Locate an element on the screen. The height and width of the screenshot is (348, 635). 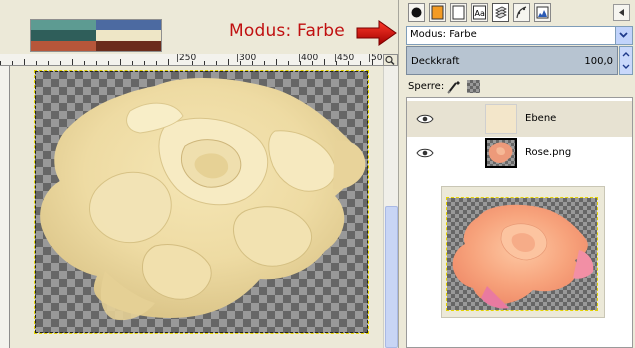
chevron-down-icon is located at coordinates (623, 35).